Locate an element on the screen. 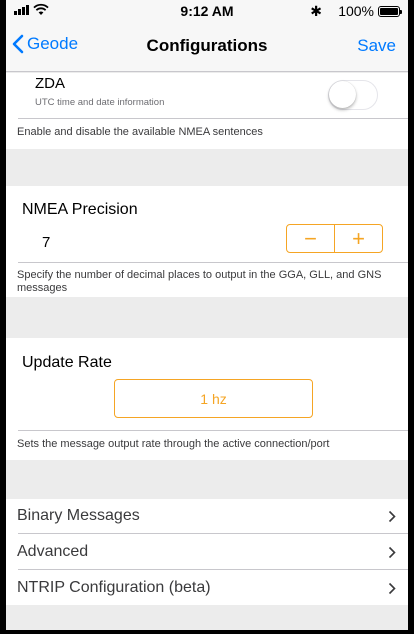 This screenshot has width=414, height=634. status-bar: 9:12 AM ✱ 100% is located at coordinates (207, 11).